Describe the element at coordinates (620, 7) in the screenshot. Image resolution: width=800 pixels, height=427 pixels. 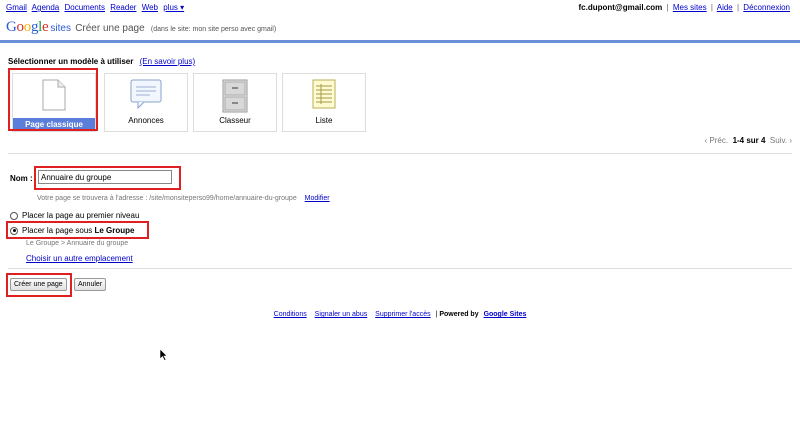
I see `account-email: fc.dupont@gmail.com` at that location.